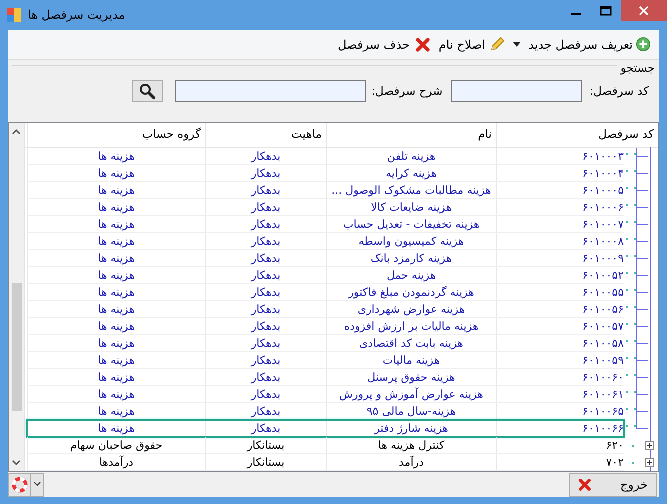 The height and width of the screenshot is (504, 667). I want to click on toolbar-item: اصلاح نام, so click(462, 45).